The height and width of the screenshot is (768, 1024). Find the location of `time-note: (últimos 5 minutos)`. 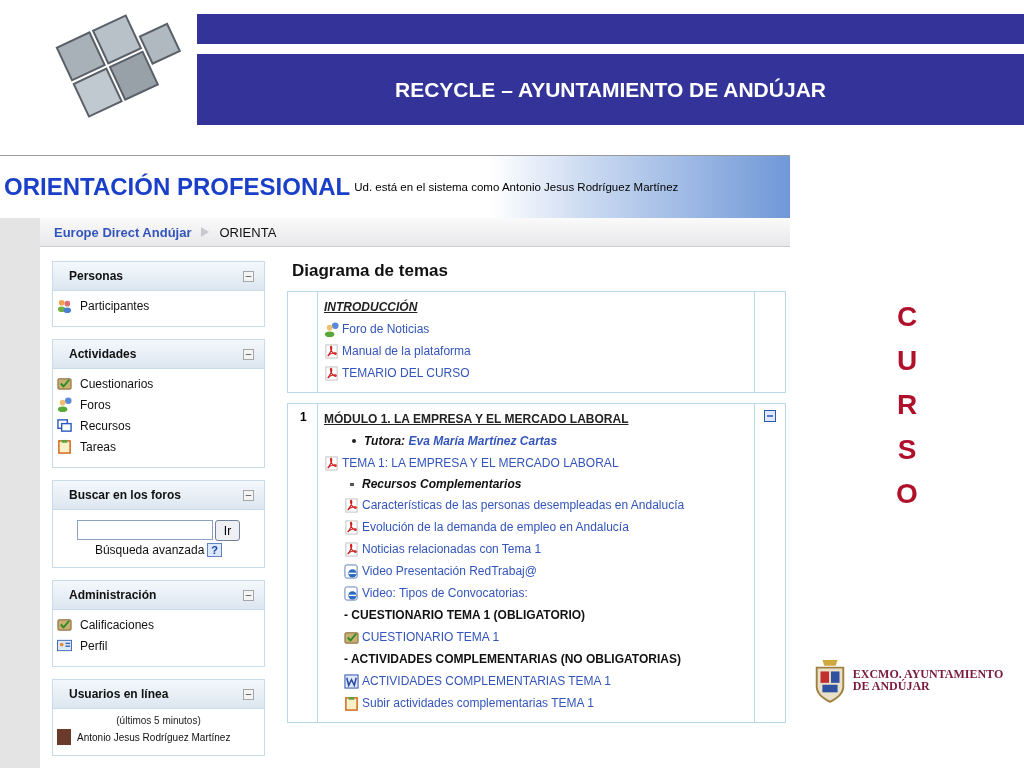

time-note: (últimos 5 minutos) is located at coordinates (158, 720).